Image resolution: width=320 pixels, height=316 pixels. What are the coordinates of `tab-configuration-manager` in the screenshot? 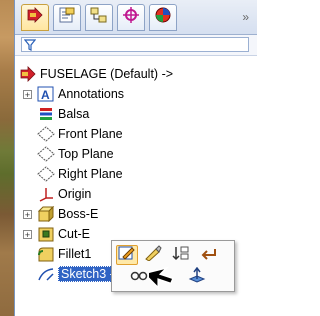 It's located at (99, 17).